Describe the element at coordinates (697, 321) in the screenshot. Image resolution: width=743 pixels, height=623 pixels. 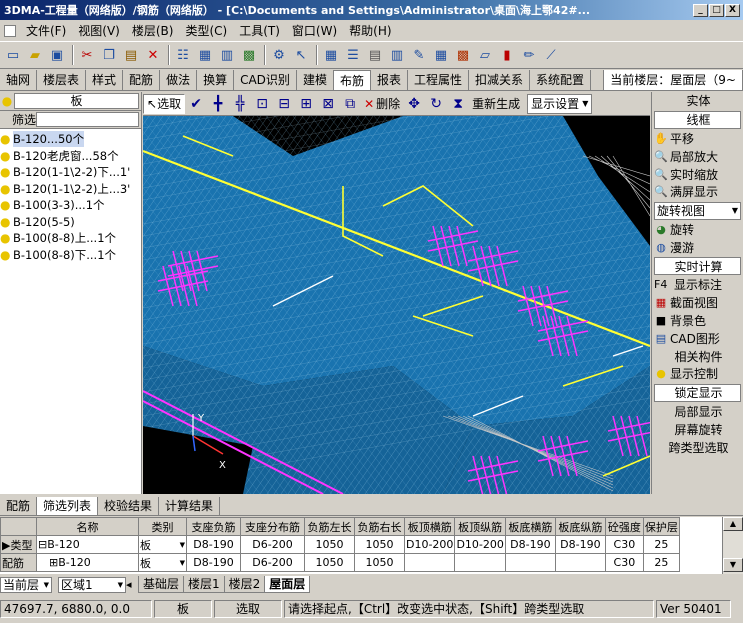
I see `bg-color-button: ■ 背景色` at that location.